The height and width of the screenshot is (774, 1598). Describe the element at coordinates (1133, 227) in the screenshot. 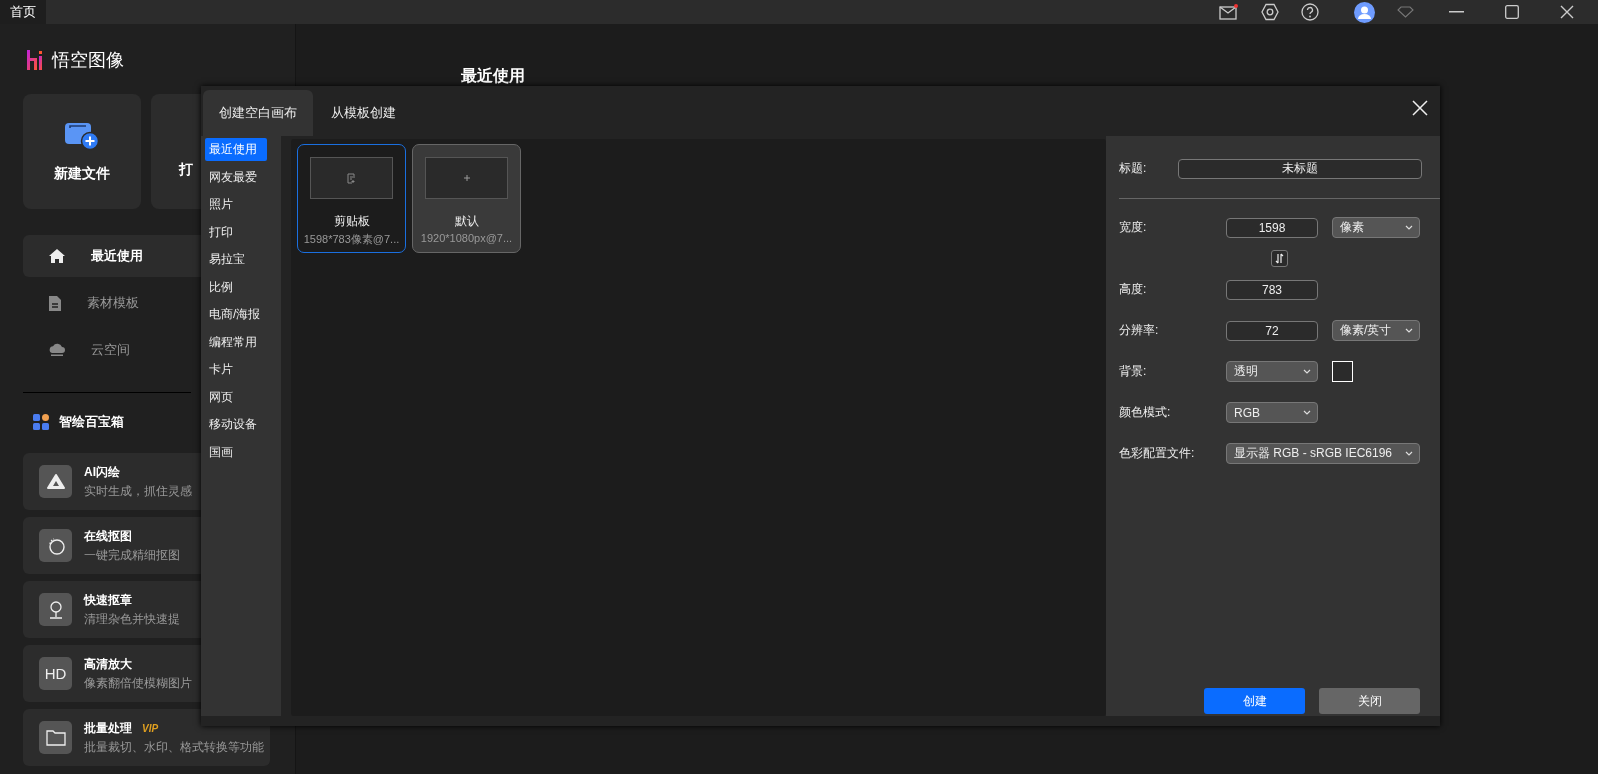

I see `field-label: 宽度:` at that location.